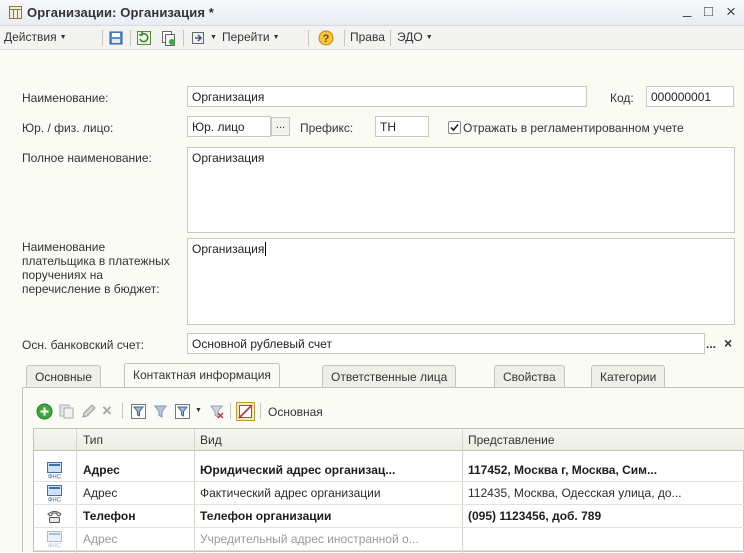 The width and height of the screenshot is (744, 553). I want to click on checkmark-icon, so click(454, 127).